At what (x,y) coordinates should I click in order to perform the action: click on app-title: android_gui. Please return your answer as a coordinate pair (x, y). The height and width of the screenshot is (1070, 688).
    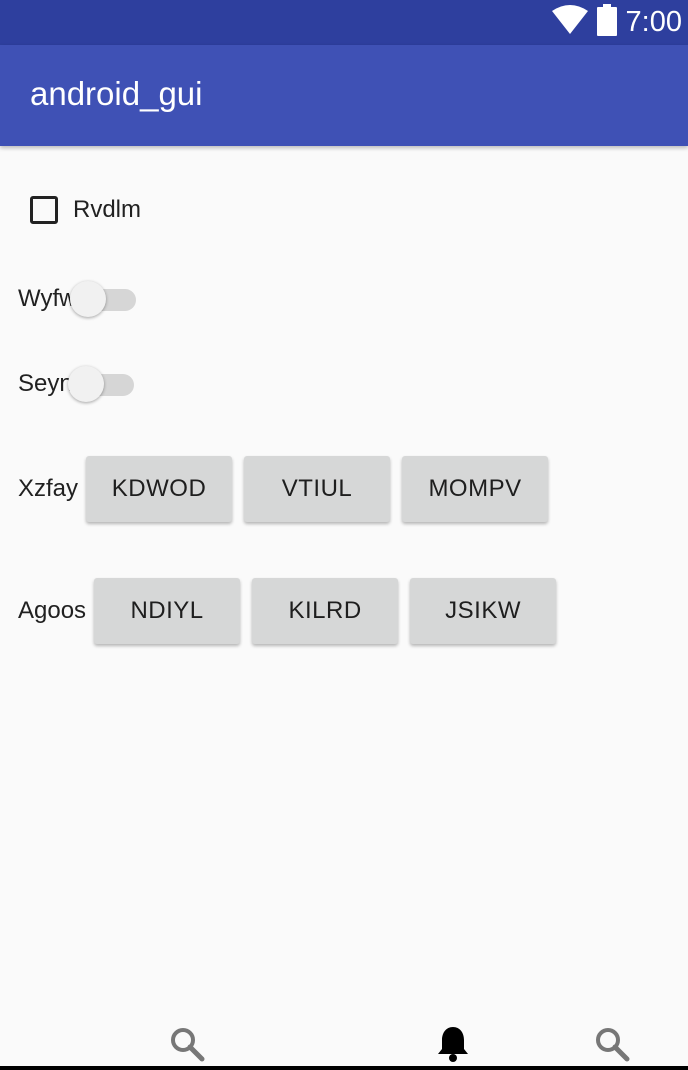
    Looking at the image, I should click on (116, 93).